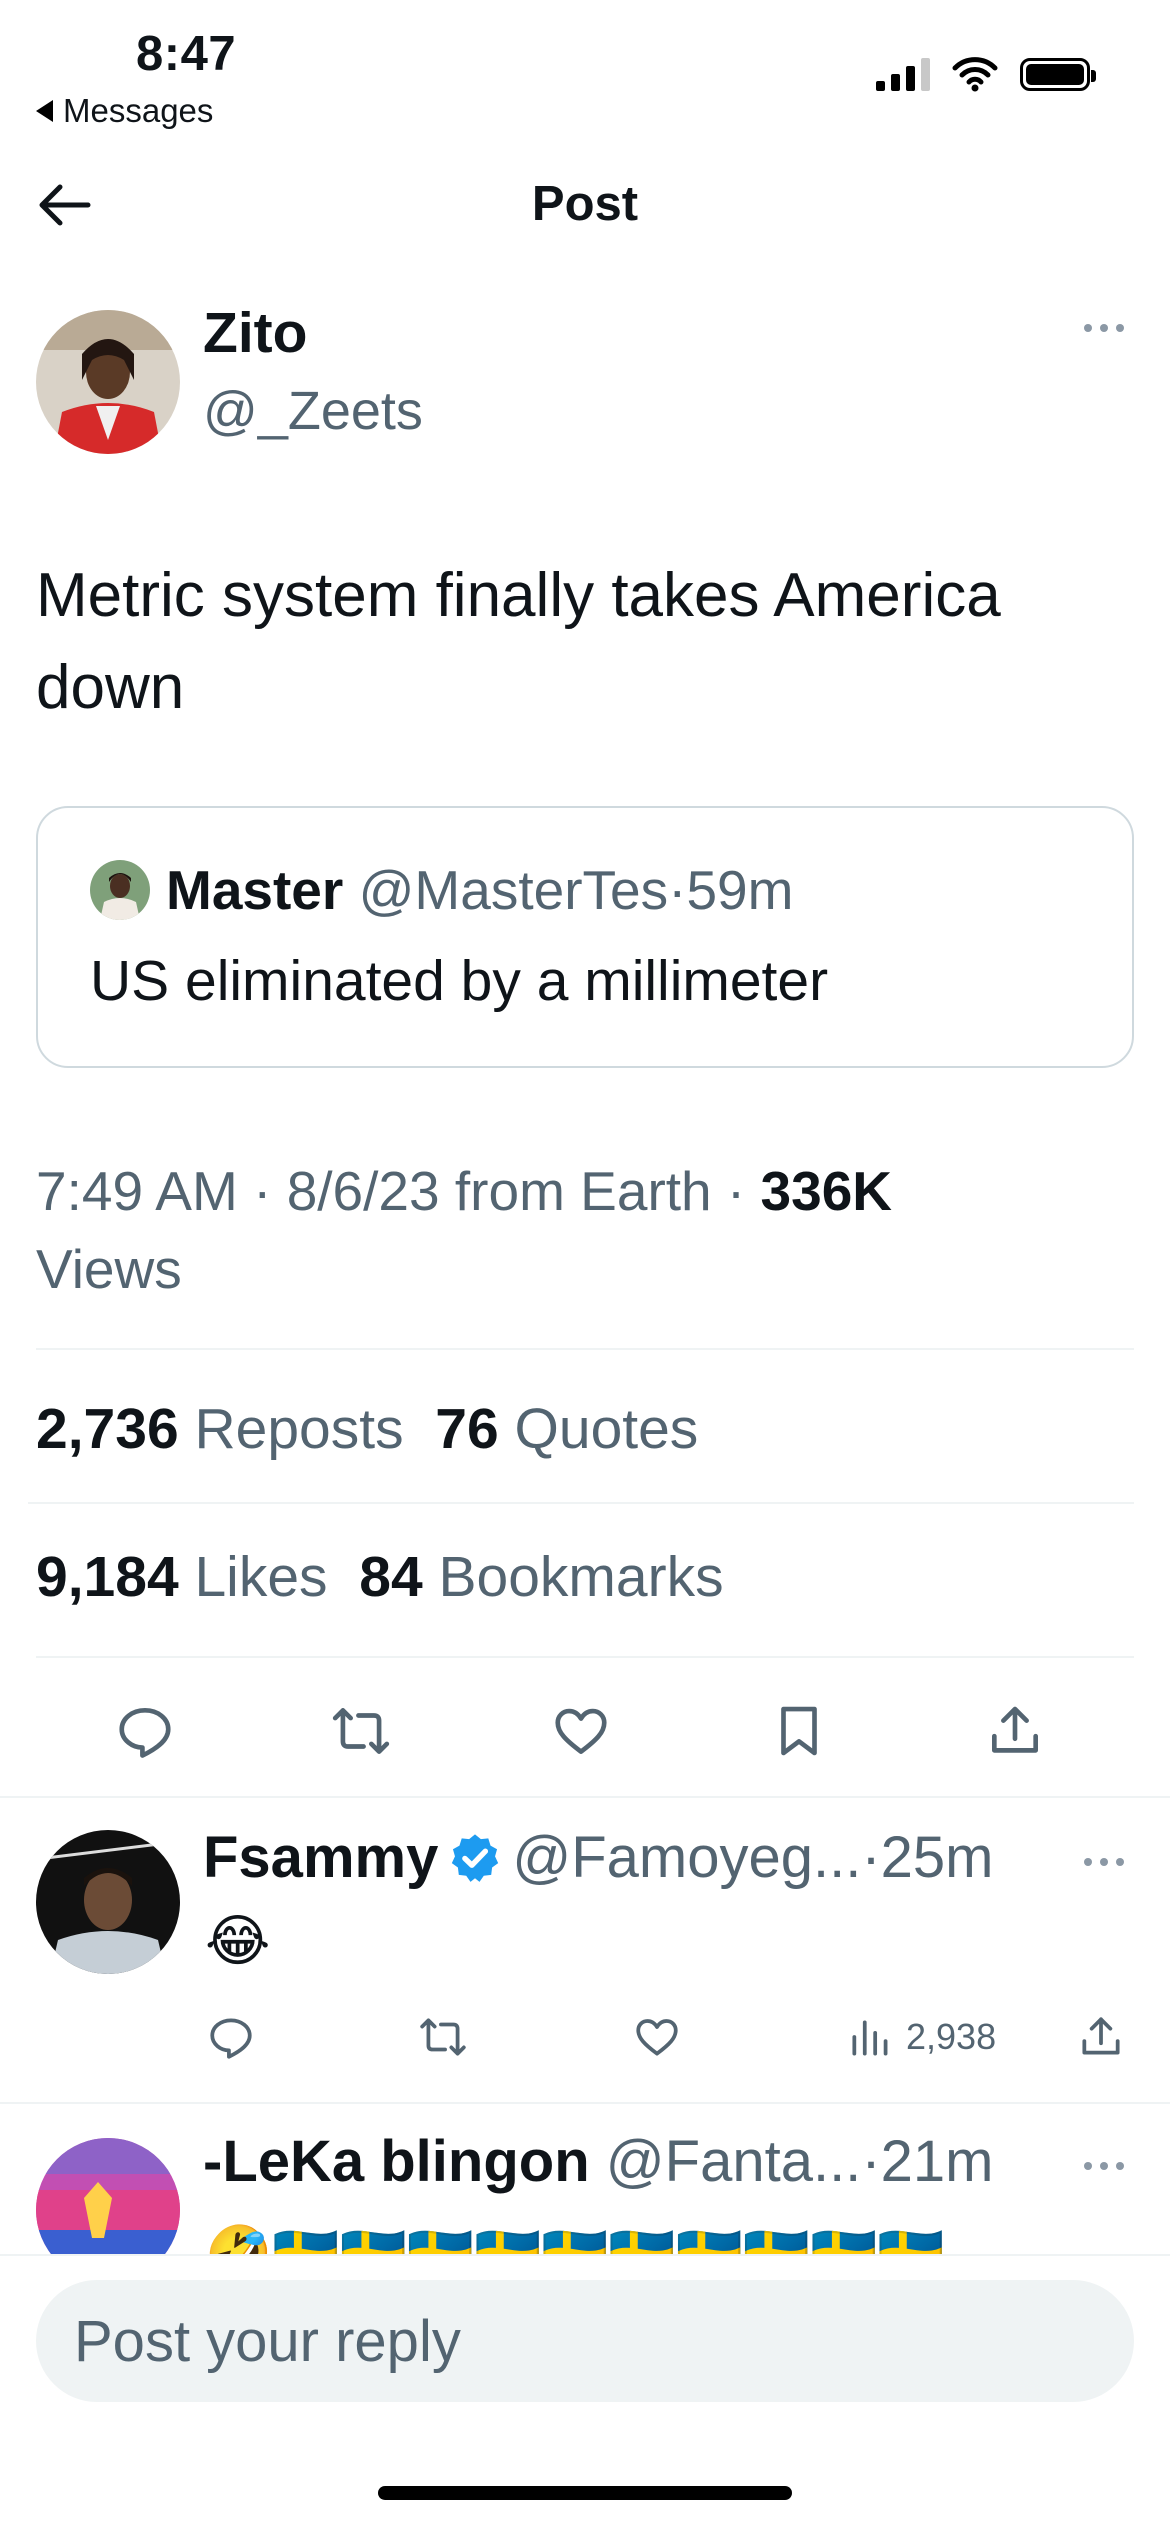 The width and height of the screenshot is (1170, 2532). I want to click on reply-header: Fsammy @Famoyeg... · 25m, so click(598, 1857).